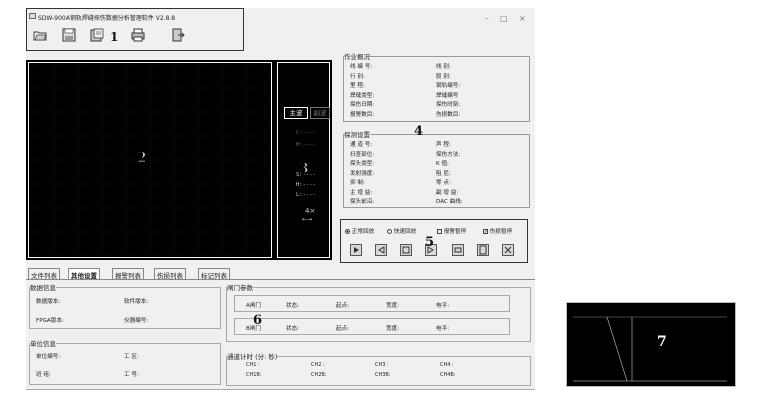 This screenshot has width=767, height=399. Describe the element at coordinates (393, 329) in the screenshot. I see `gate-b-width: 宽度:` at that location.